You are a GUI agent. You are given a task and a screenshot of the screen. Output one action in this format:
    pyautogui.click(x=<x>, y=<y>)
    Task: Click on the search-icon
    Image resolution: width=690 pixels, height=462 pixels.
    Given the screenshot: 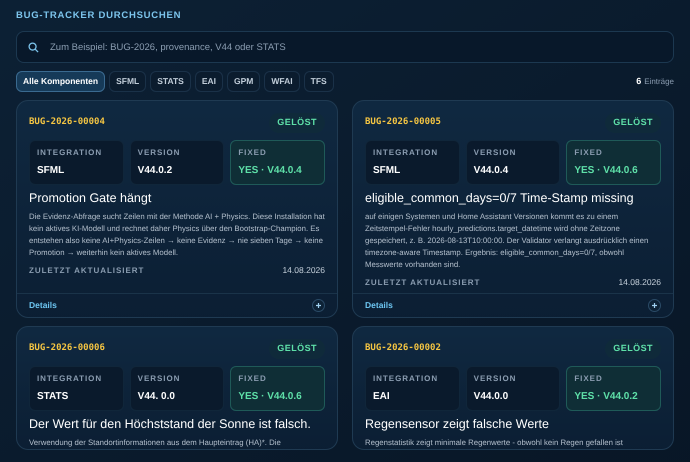 What is the action you would take?
    pyautogui.click(x=33, y=48)
    